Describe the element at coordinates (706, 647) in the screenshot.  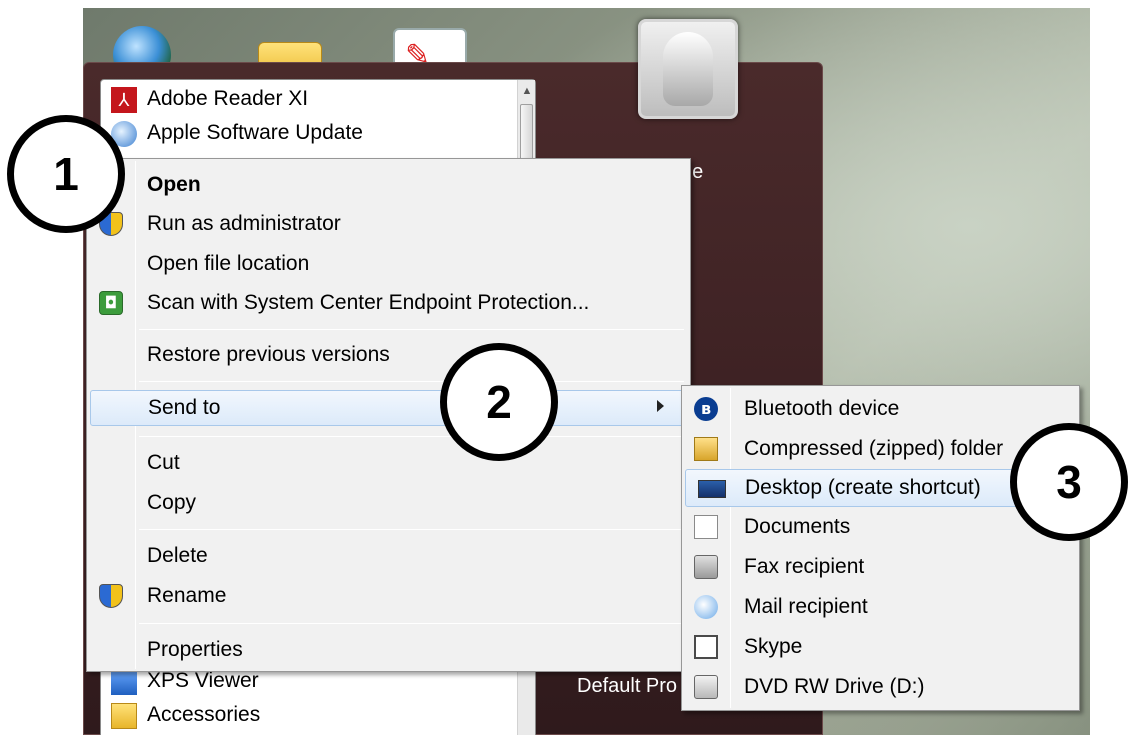
I see `skype-icon` at that location.